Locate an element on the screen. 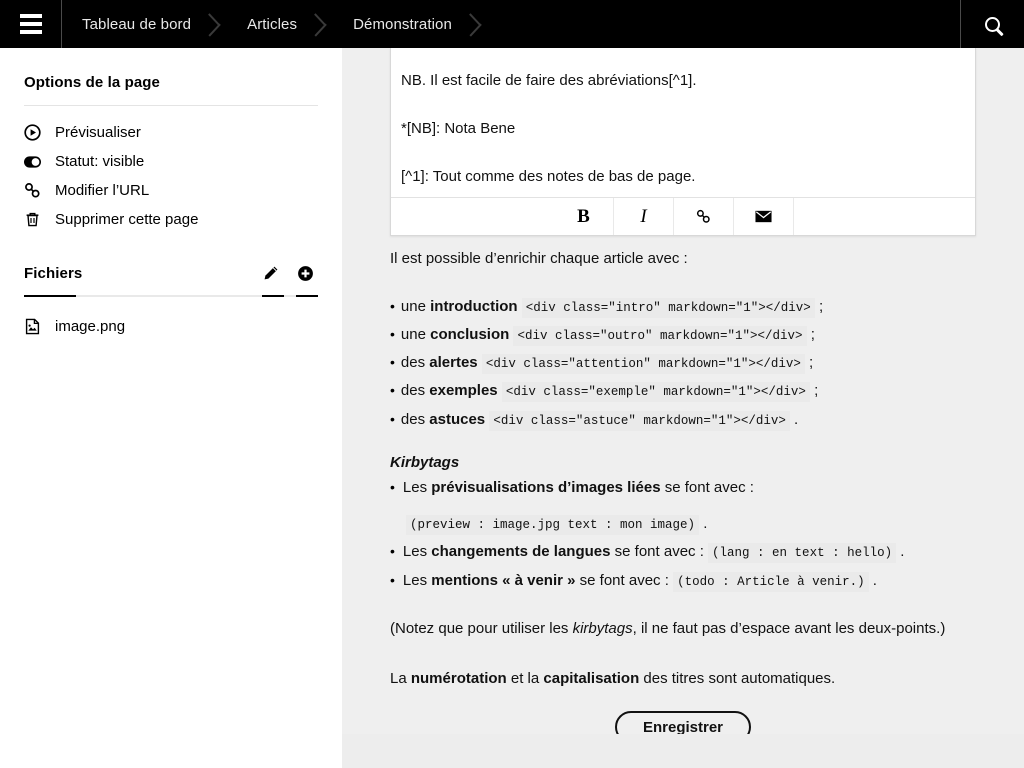 The image size is (1024, 768). hamburger-menu-button is located at coordinates (31, 24).